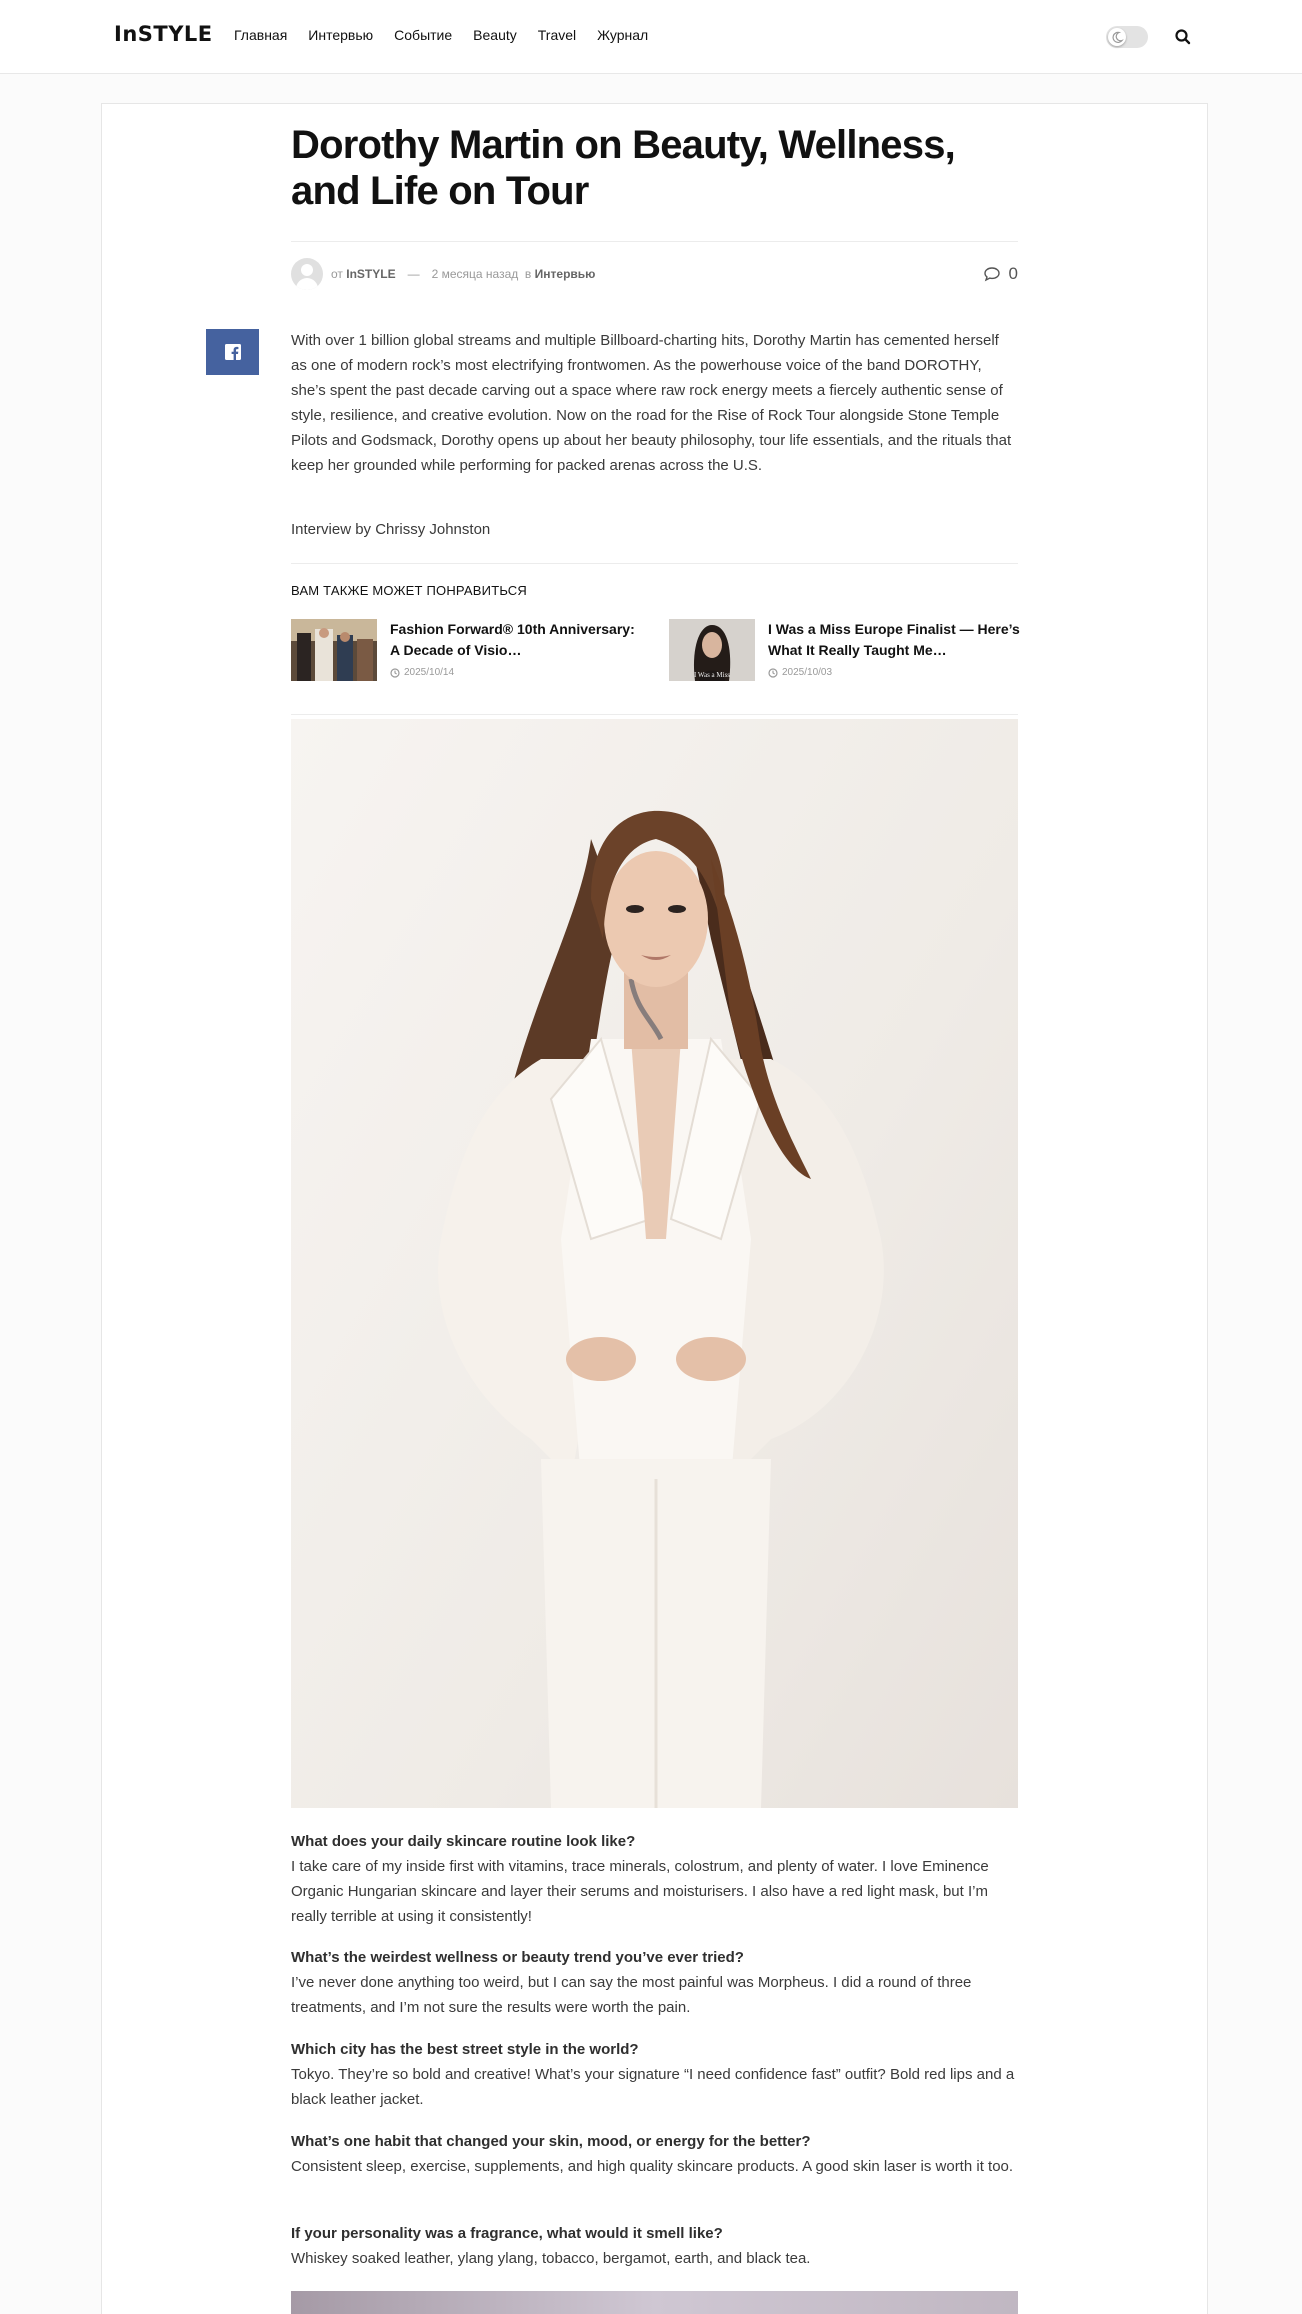  Describe the element at coordinates (654, 274) in the screenshot. I see `article-meta: от InSTYLE — 2 месяца назад в Интервью 0` at that location.